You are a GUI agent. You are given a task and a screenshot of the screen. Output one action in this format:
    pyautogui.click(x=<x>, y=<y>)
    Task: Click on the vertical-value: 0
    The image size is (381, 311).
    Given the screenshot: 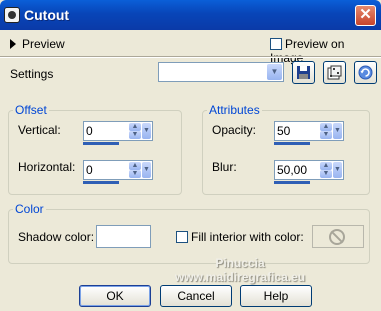 What is the action you would take?
    pyautogui.click(x=89, y=131)
    